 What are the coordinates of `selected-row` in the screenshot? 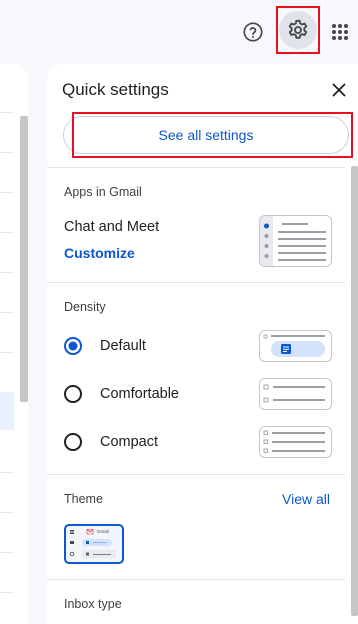 It's located at (7, 411).